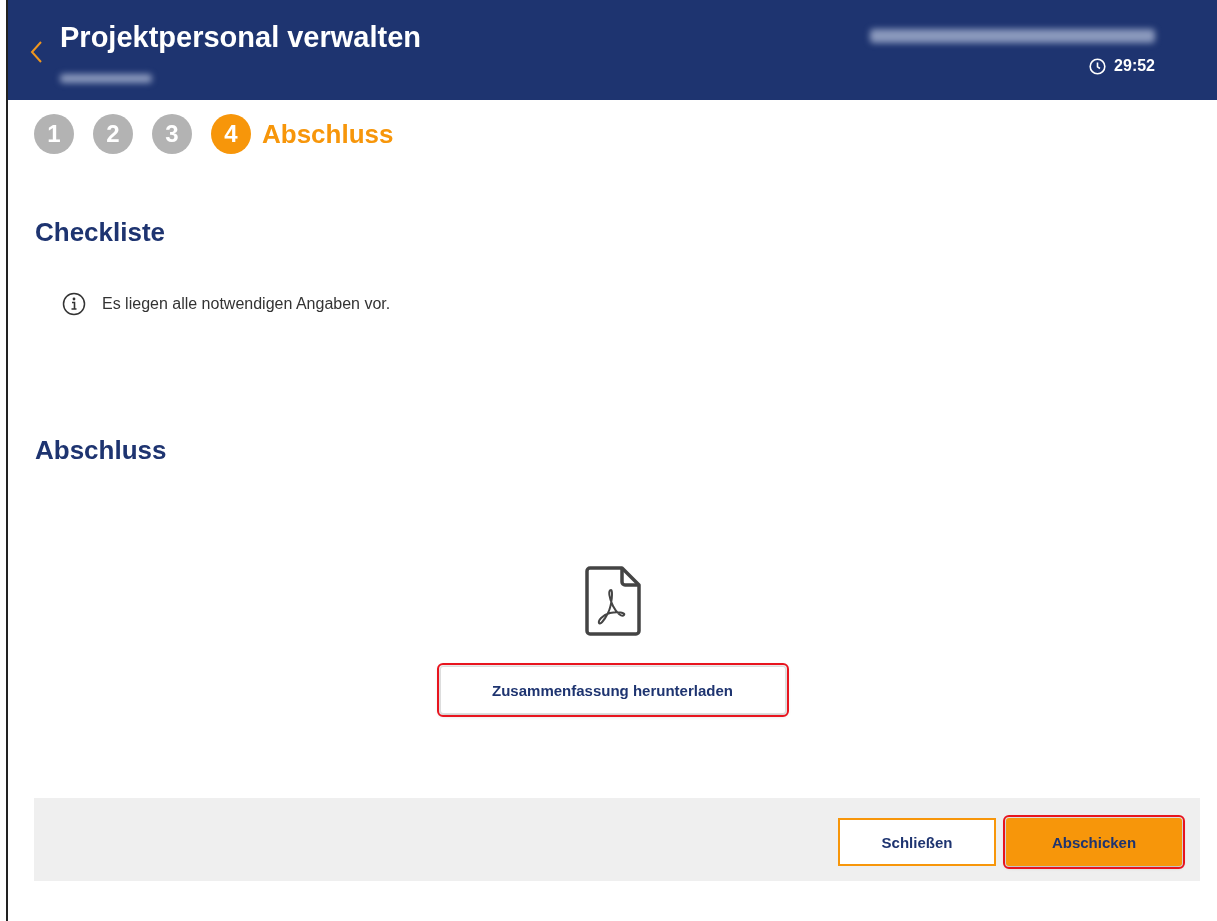 The image size is (1217, 921). What do you see at coordinates (612, 601) in the screenshot?
I see `pdf-file-icon` at bounding box center [612, 601].